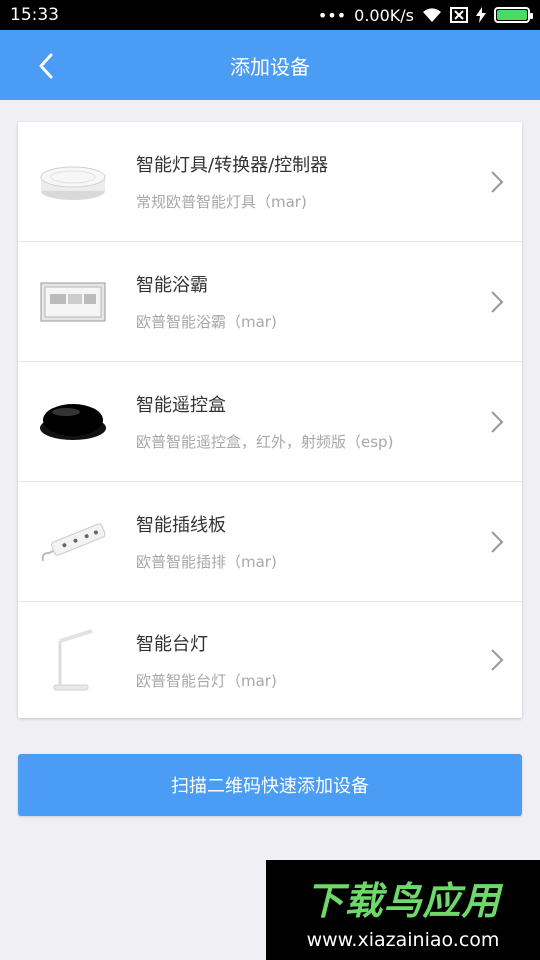 This screenshot has height=960, width=540. What do you see at coordinates (206, 680) in the screenshot?
I see `device-desc: 欧普智能台灯（mar)` at bounding box center [206, 680].